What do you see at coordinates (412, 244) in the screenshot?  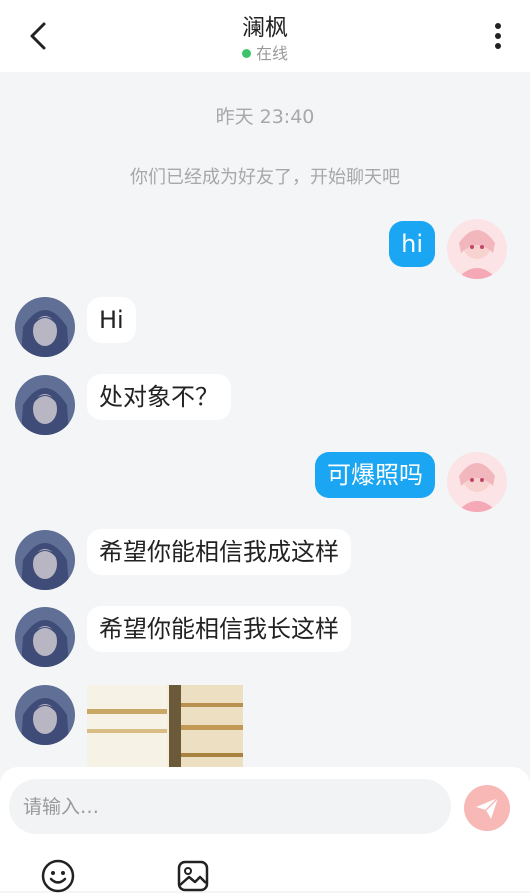 I see `message-bubble-outgoing: hi` at bounding box center [412, 244].